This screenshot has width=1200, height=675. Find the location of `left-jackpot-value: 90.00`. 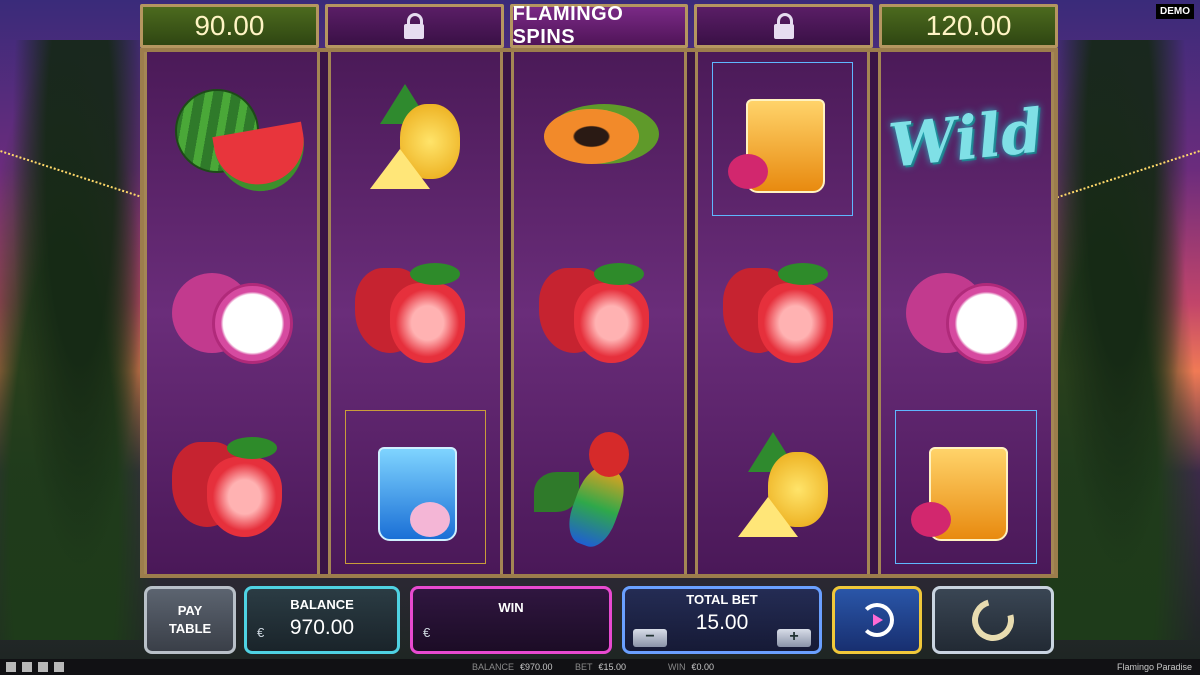

left-jackpot-value: 90.00 is located at coordinates (229, 26).